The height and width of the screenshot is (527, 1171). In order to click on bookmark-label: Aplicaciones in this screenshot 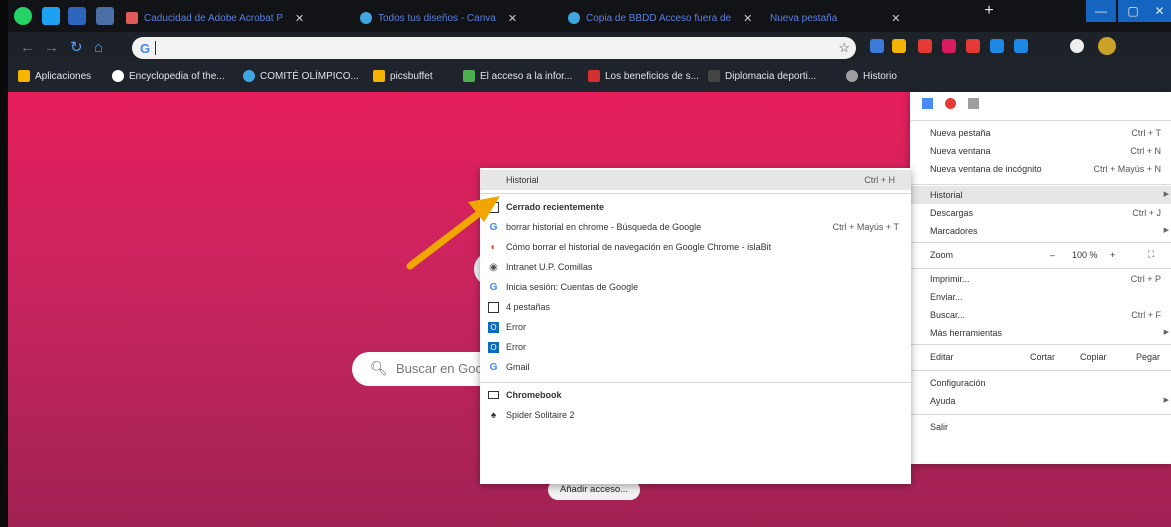, I will do `click(63, 76)`.